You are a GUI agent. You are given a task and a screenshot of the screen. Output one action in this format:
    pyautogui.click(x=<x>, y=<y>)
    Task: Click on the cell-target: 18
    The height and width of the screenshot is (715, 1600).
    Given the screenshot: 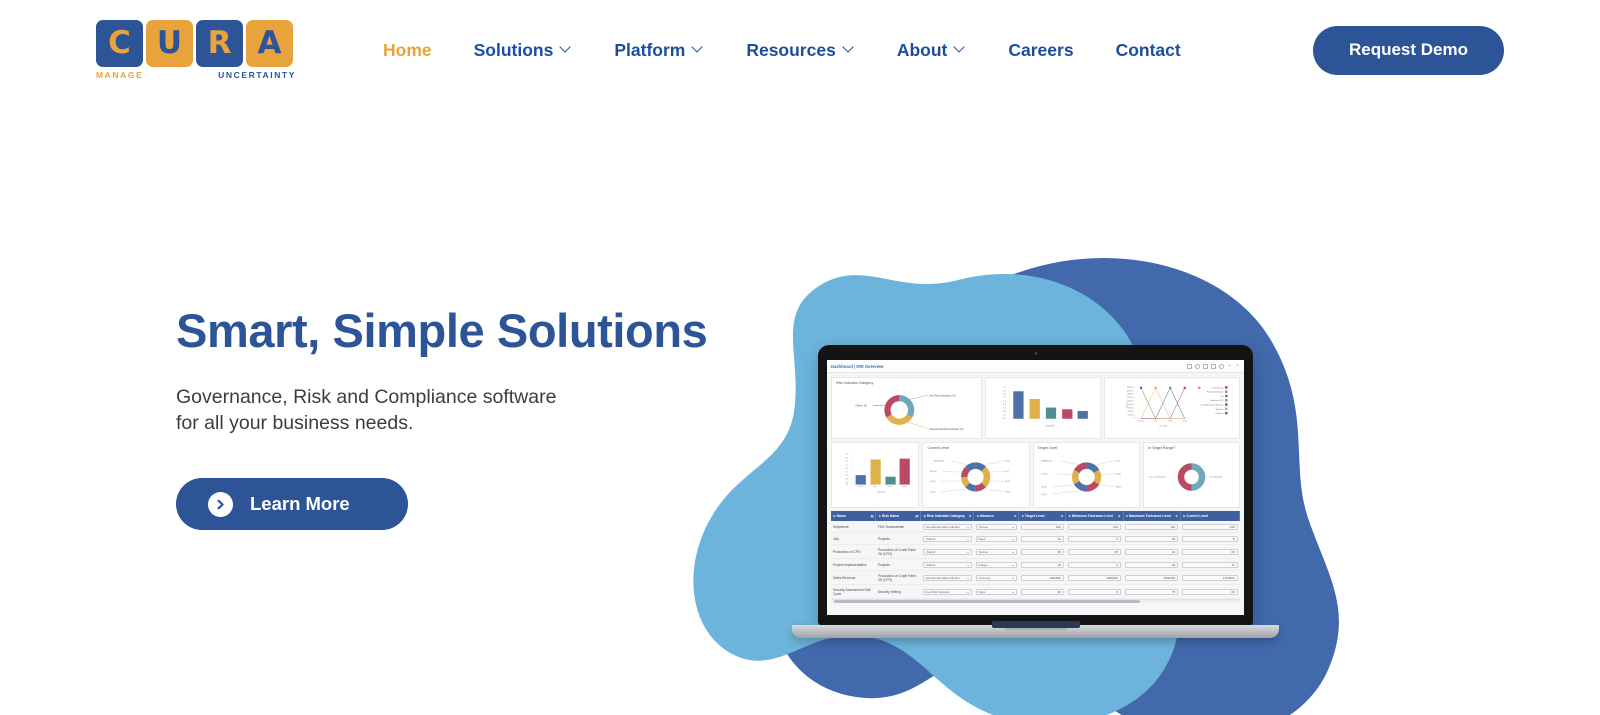 What is the action you would take?
    pyautogui.click(x=1042, y=564)
    